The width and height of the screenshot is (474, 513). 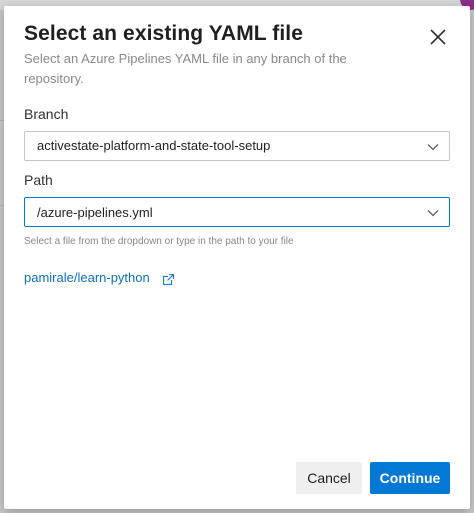 I want to click on branch-label: Branch, so click(x=46, y=114).